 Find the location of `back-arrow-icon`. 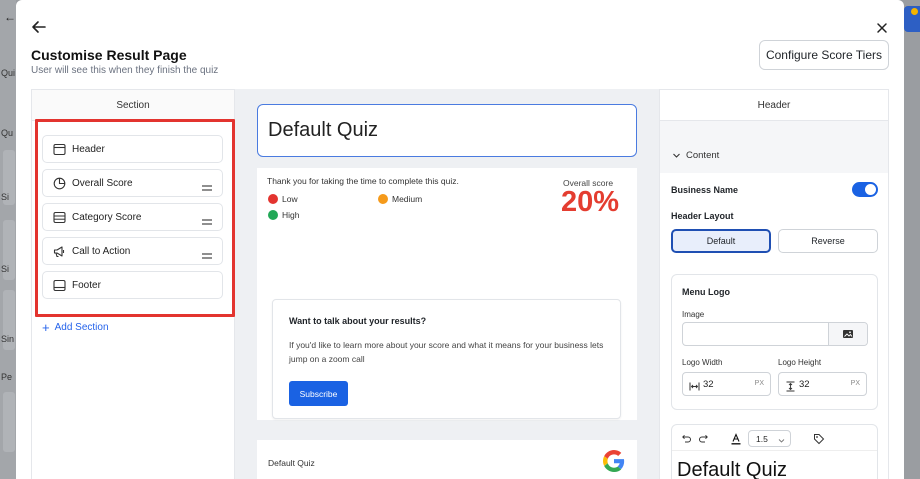

back-arrow-icon is located at coordinates (39, 27).